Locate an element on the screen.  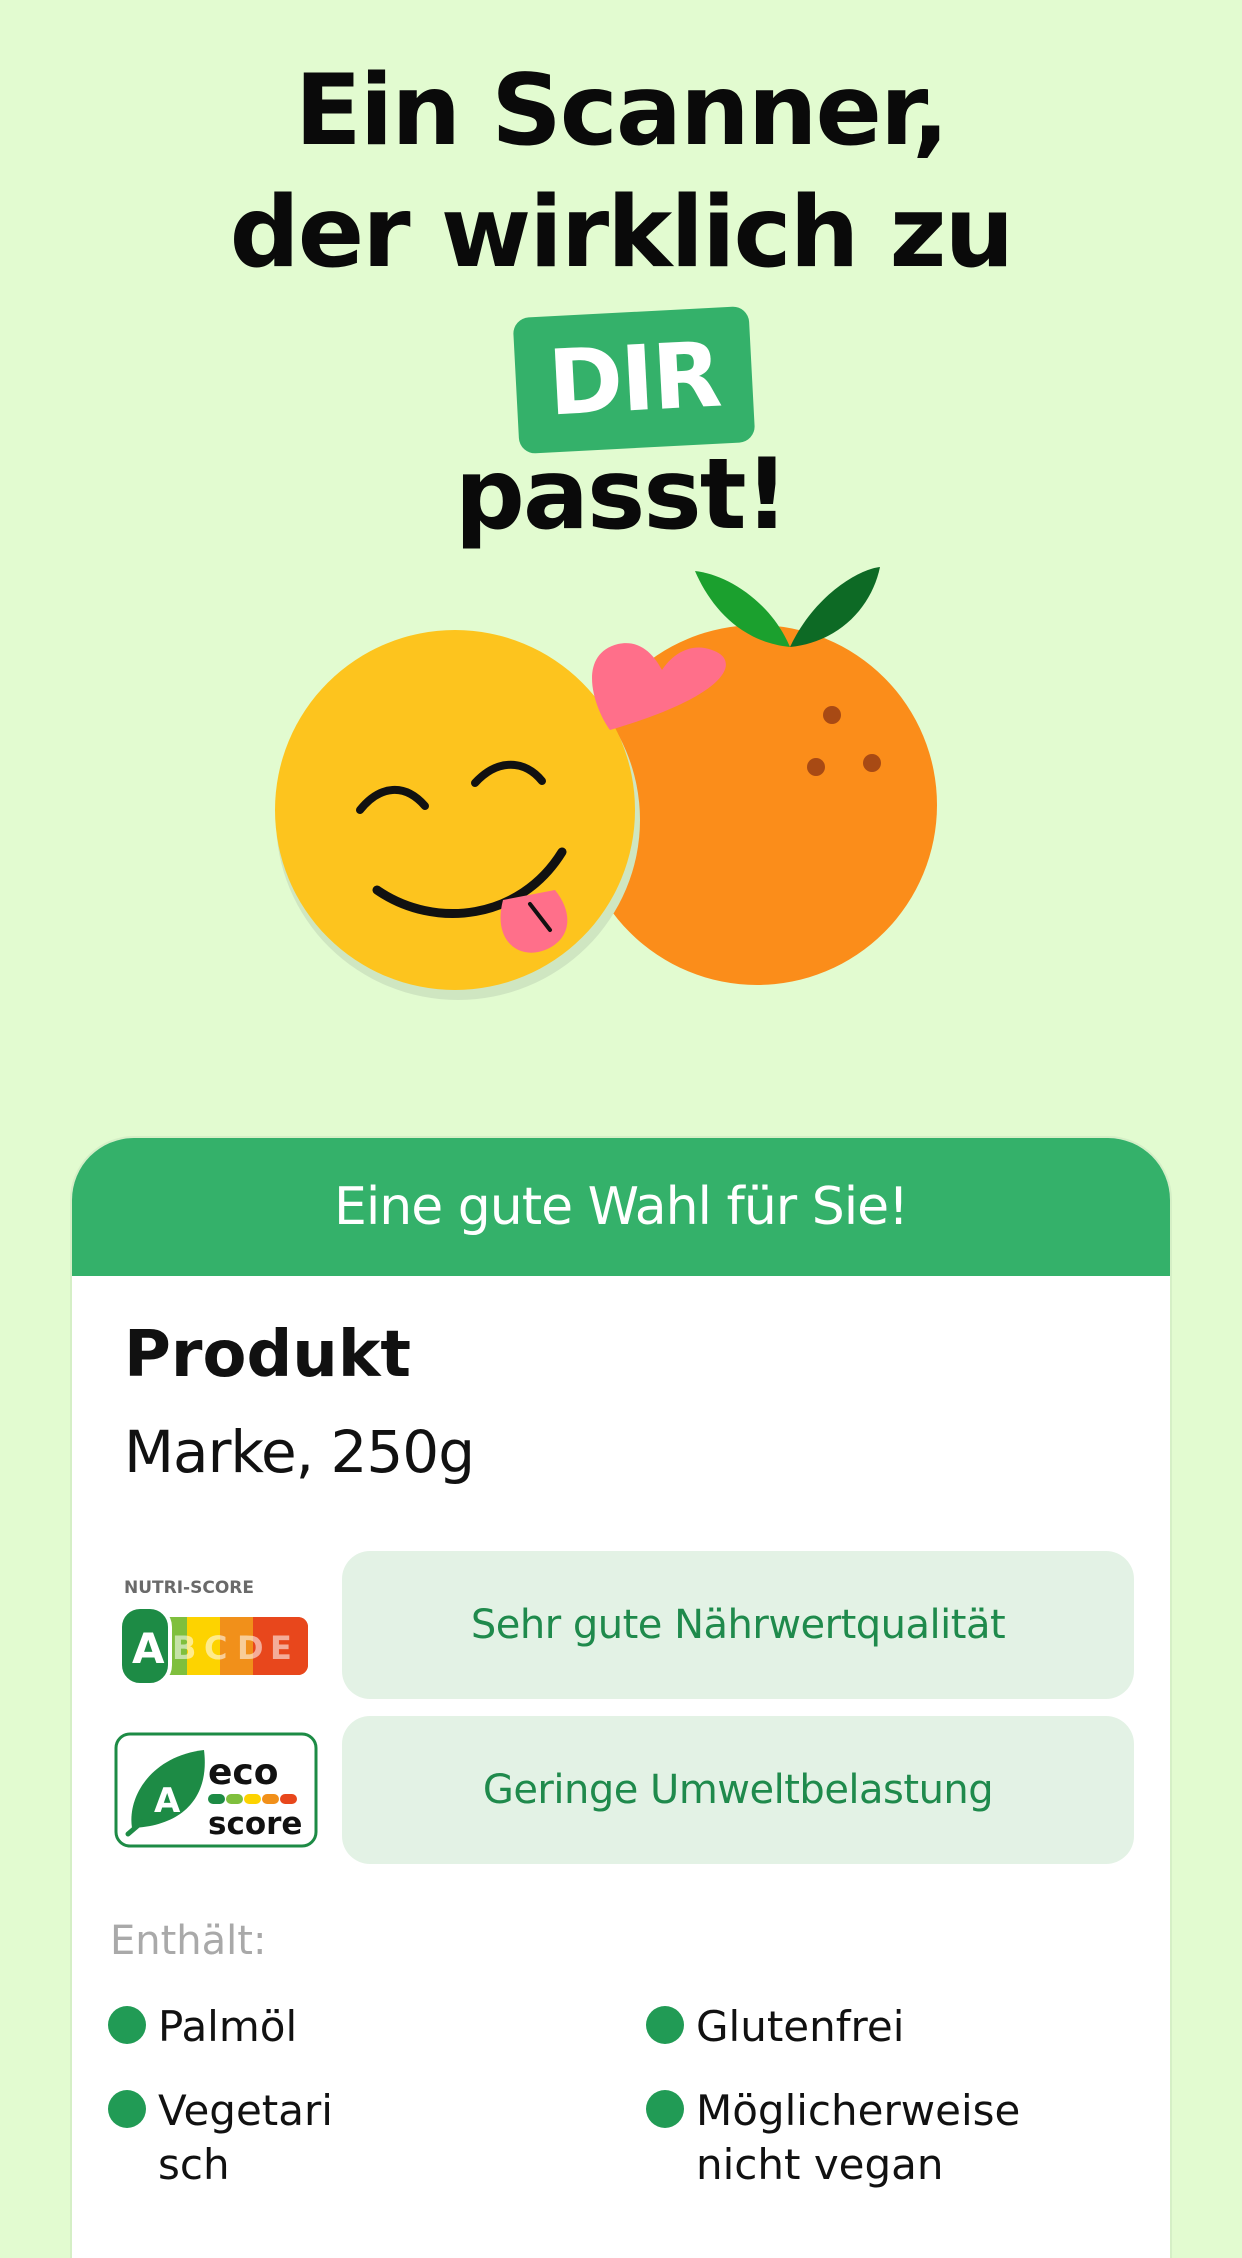
contains-label: Enthält: is located at coordinates (188, 1941).